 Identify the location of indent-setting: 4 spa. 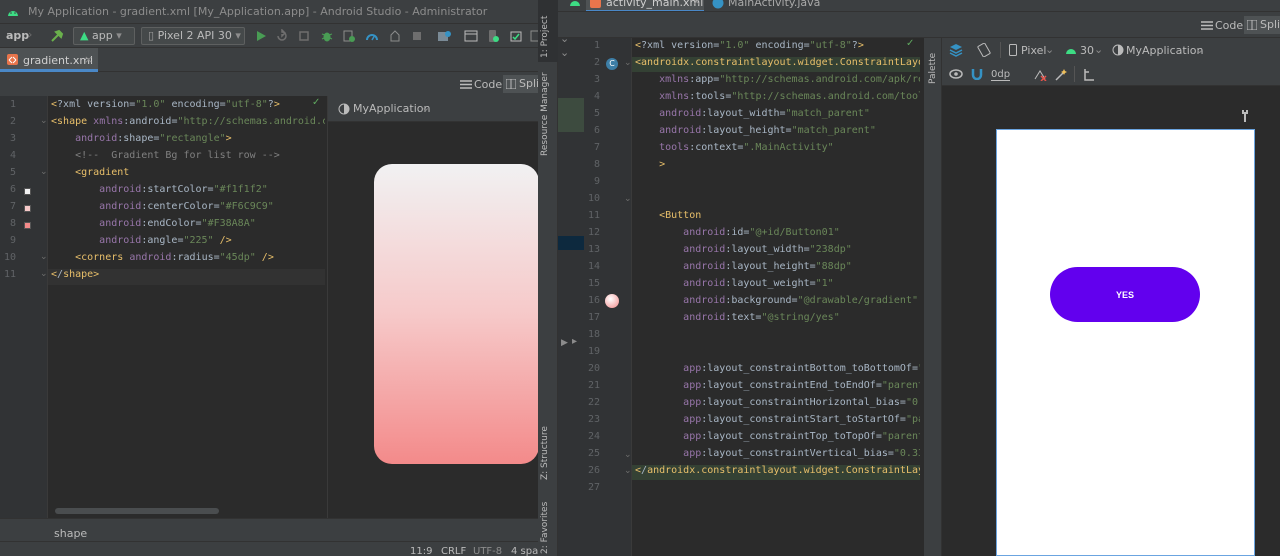
(524, 551).